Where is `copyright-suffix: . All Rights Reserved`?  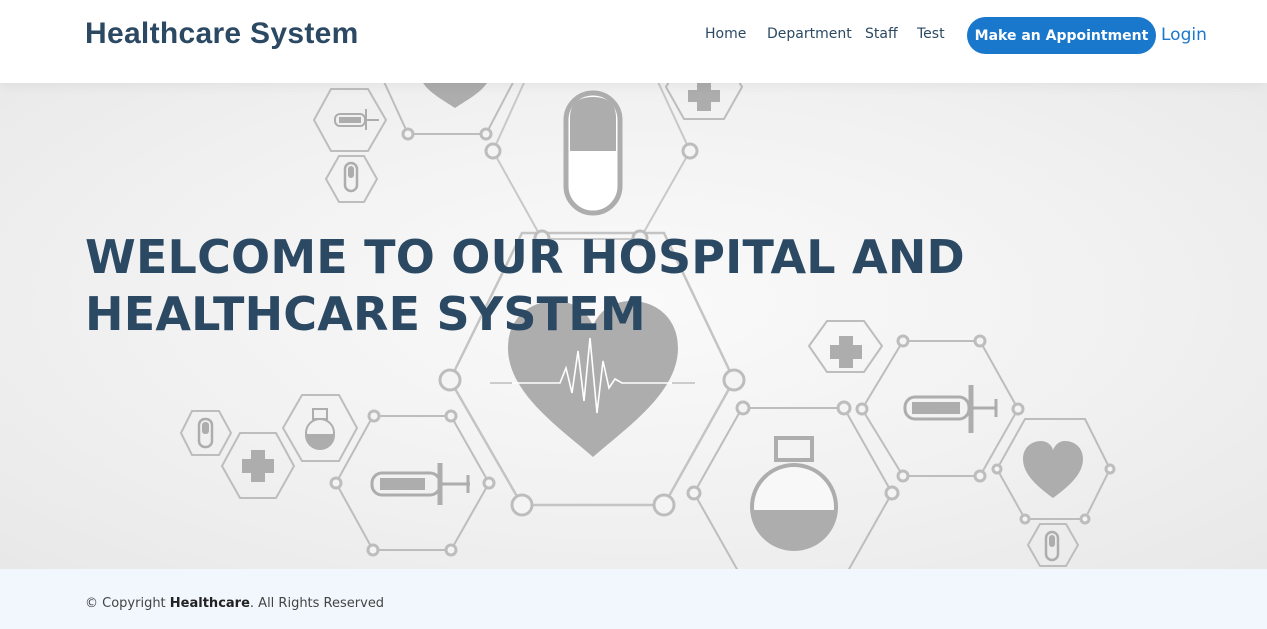
copyright-suffix: . All Rights Reserved is located at coordinates (317, 603).